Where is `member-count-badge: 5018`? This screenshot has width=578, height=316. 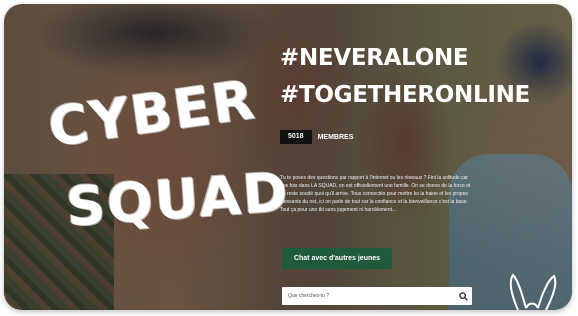
member-count-badge: 5018 is located at coordinates (296, 137).